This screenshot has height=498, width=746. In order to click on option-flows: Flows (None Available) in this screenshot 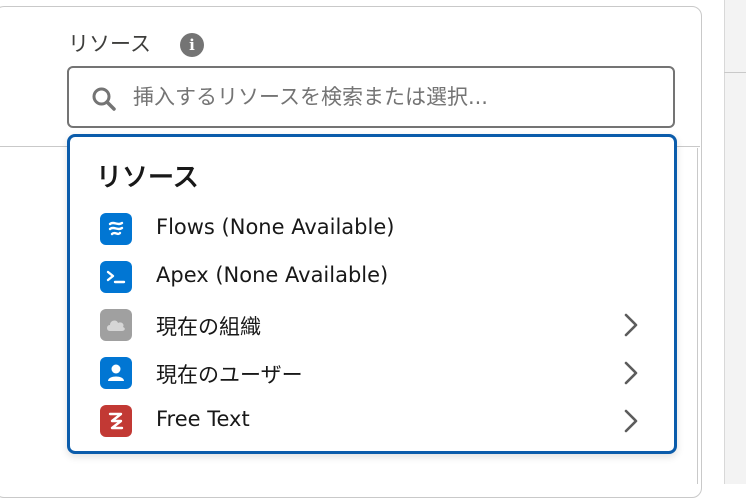, I will do `click(372, 229)`.